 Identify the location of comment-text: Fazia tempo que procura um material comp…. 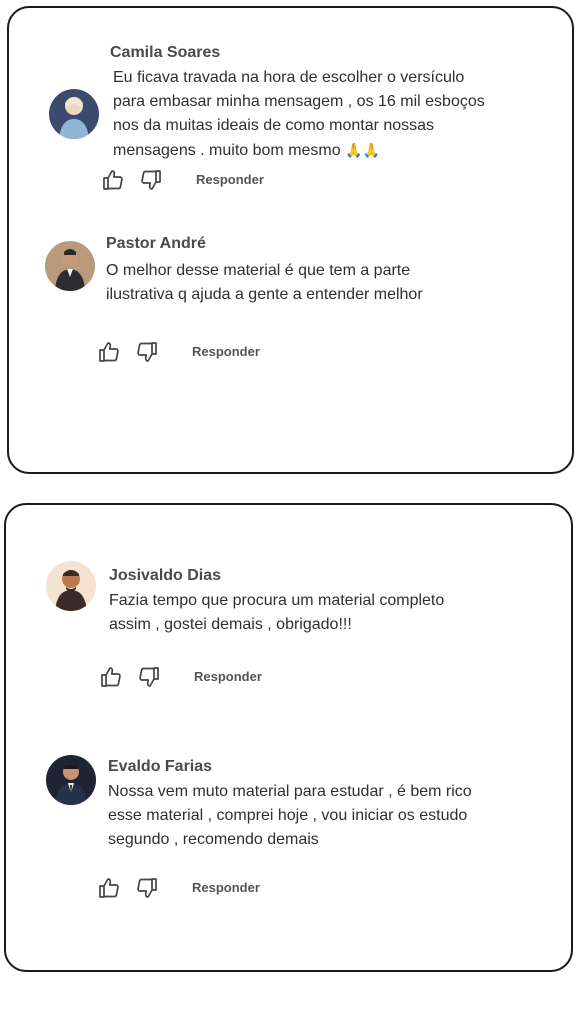
(277, 612).